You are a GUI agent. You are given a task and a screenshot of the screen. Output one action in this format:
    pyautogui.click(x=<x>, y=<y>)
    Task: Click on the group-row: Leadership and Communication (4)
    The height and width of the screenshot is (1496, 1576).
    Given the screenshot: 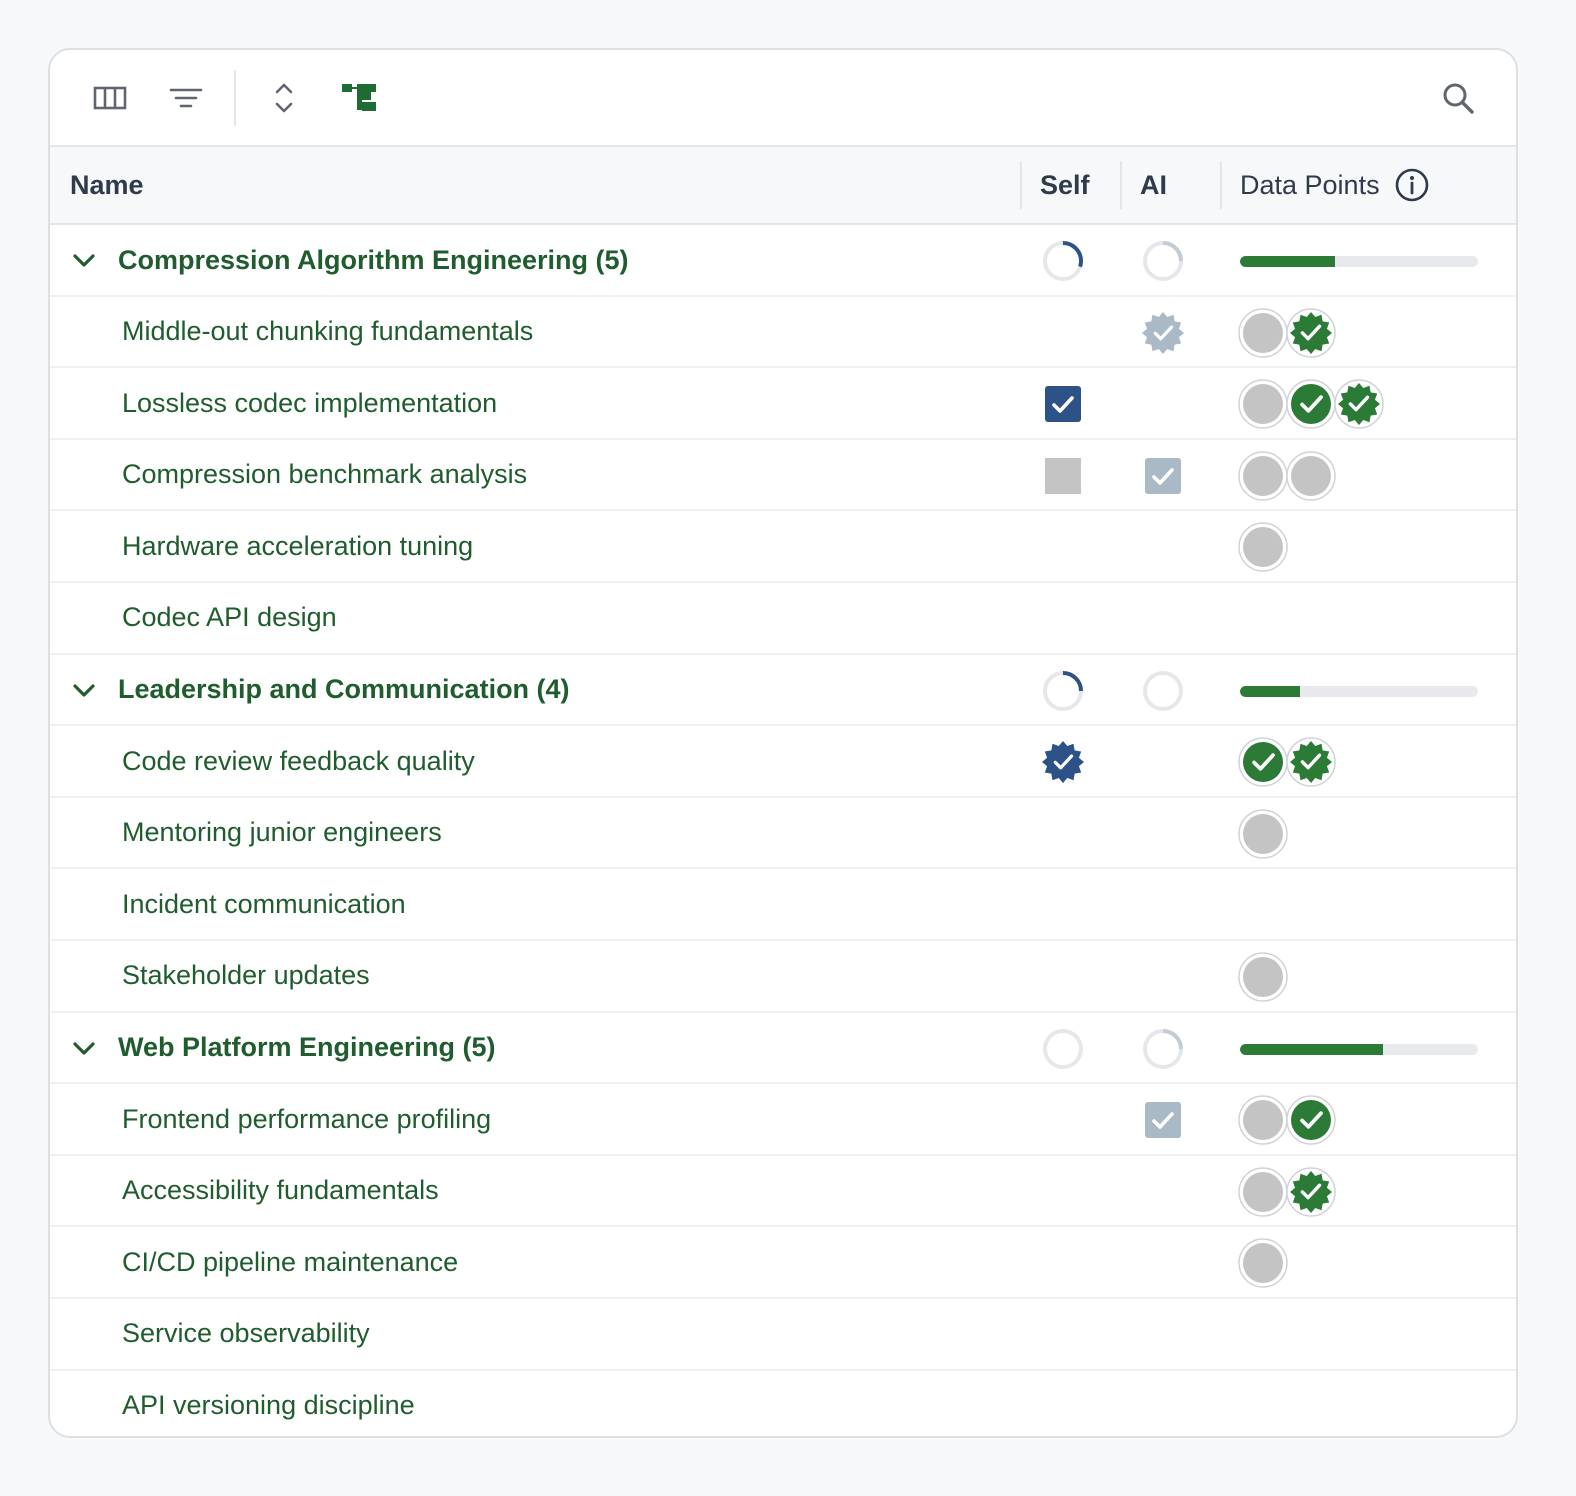 What is the action you would take?
    pyautogui.click(x=783, y=691)
    